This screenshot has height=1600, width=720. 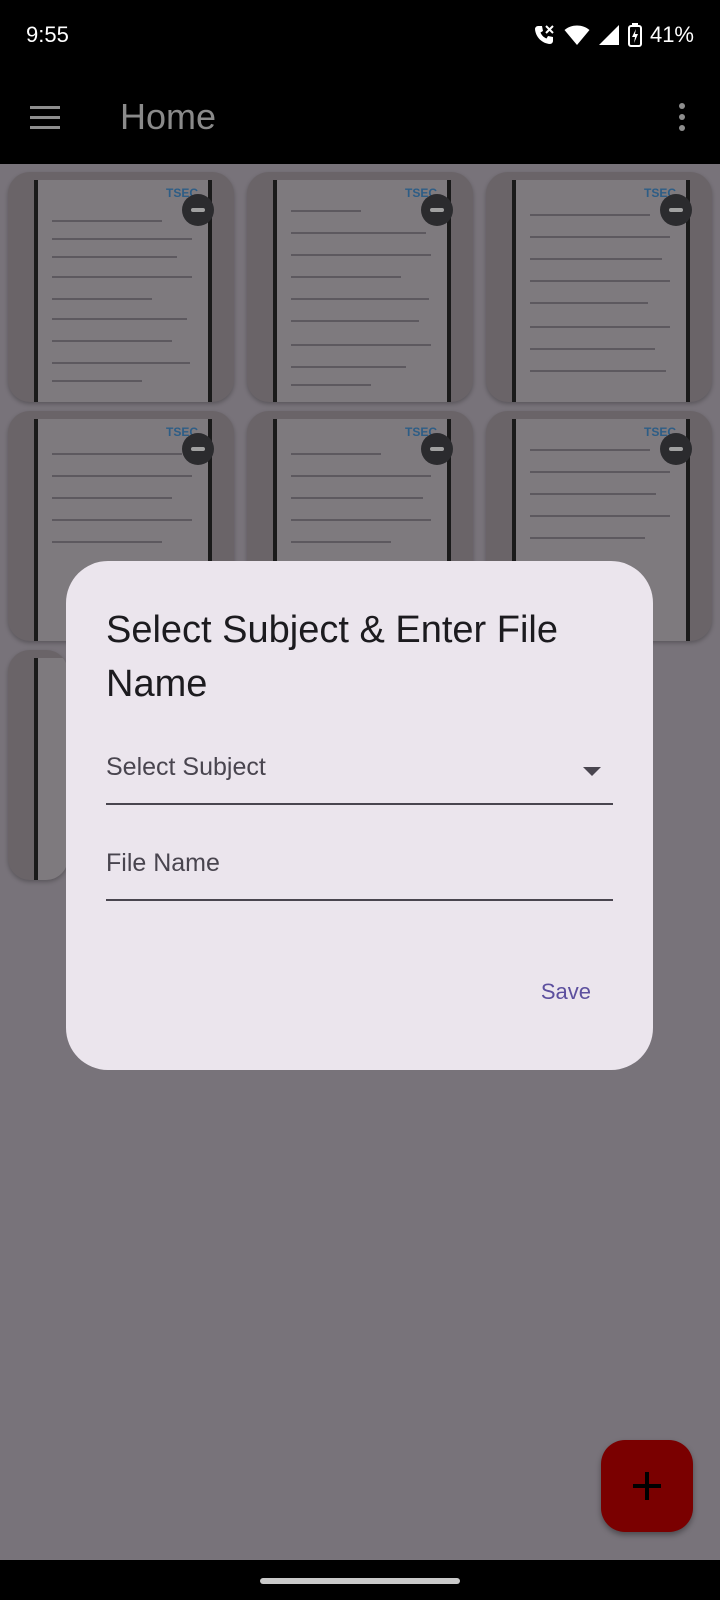 I want to click on call-icon, so click(x=544, y=34).